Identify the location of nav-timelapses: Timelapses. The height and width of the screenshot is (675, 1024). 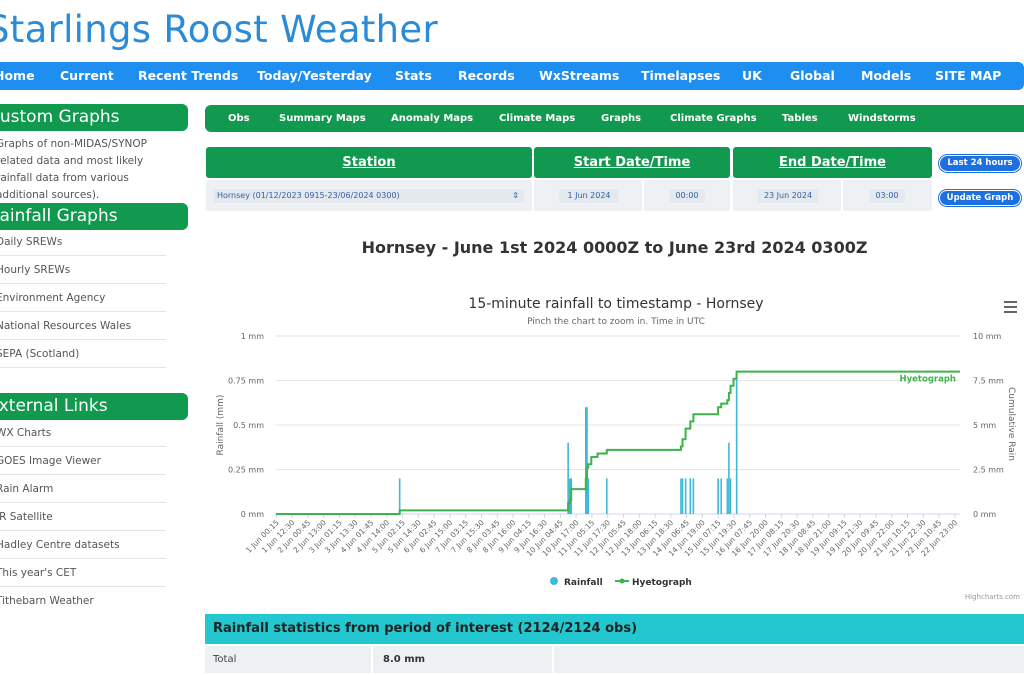
(680, 75).